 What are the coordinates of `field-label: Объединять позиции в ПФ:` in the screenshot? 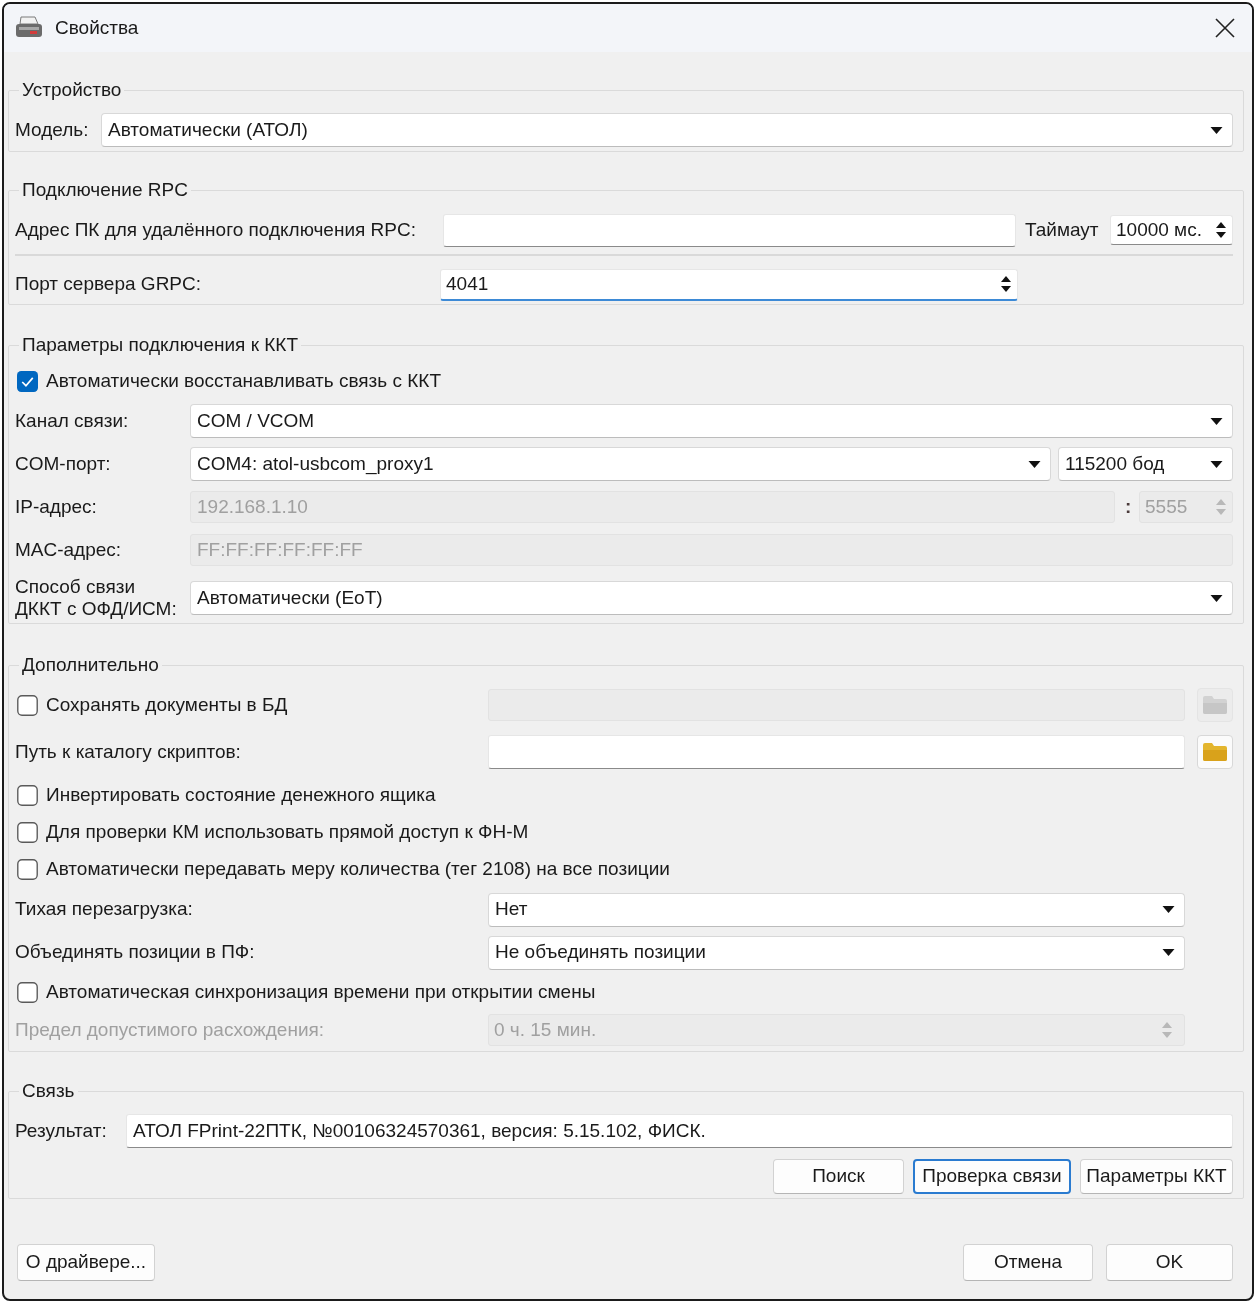 It's located at (135, 952).